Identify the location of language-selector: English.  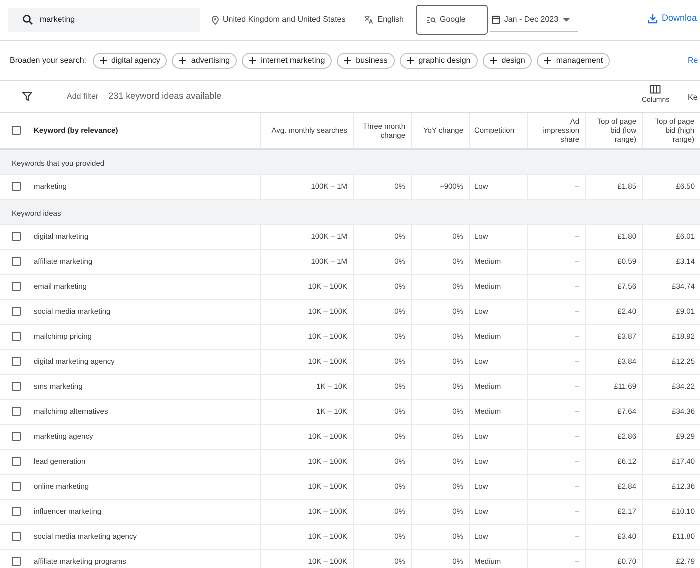
(391, 20).